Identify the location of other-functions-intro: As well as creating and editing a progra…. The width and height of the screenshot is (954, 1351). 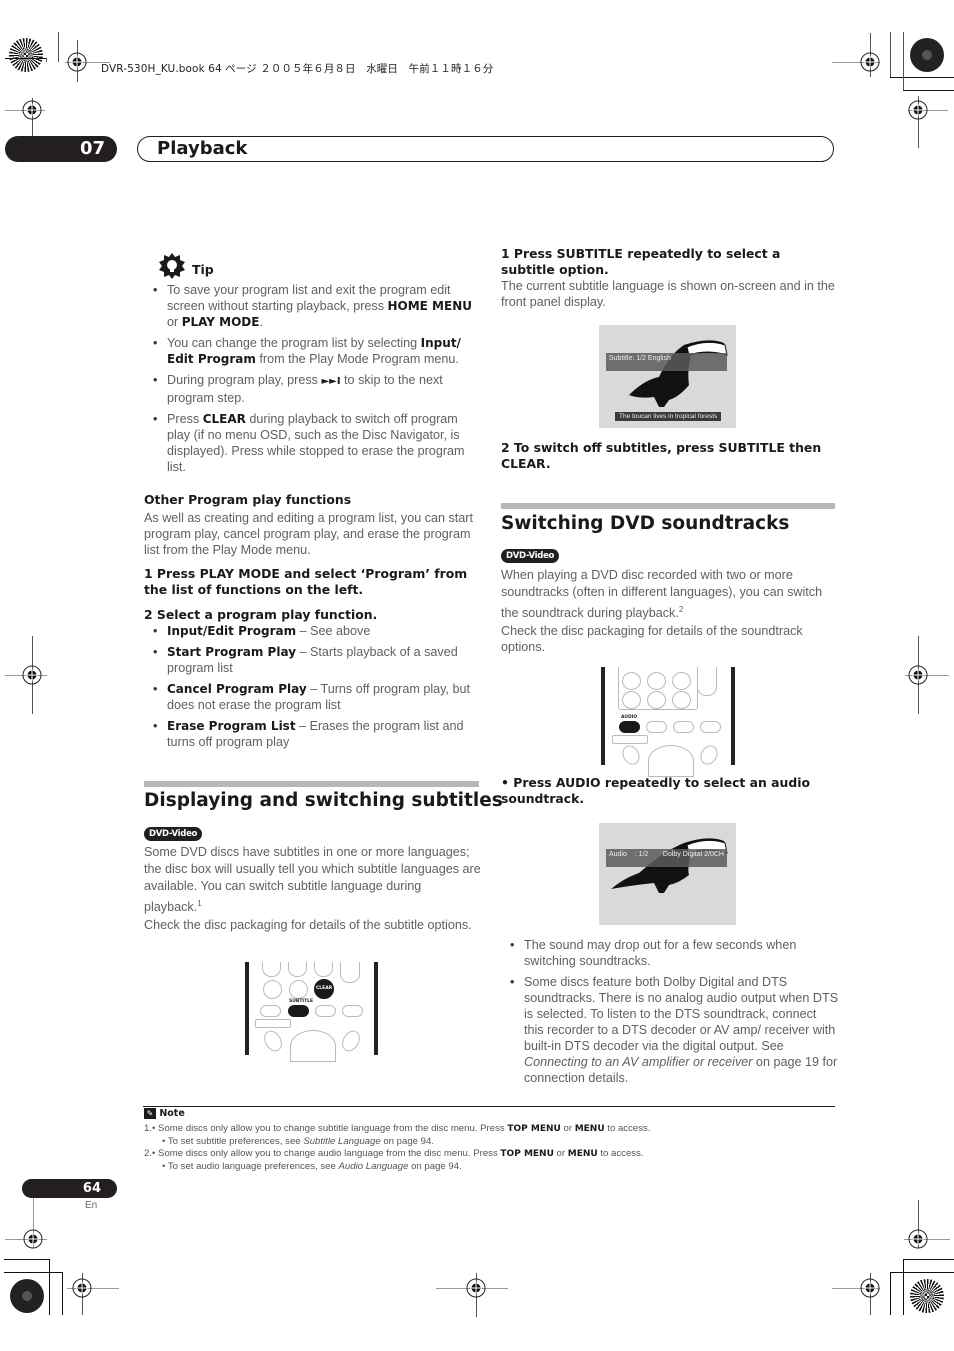
(308, 534).